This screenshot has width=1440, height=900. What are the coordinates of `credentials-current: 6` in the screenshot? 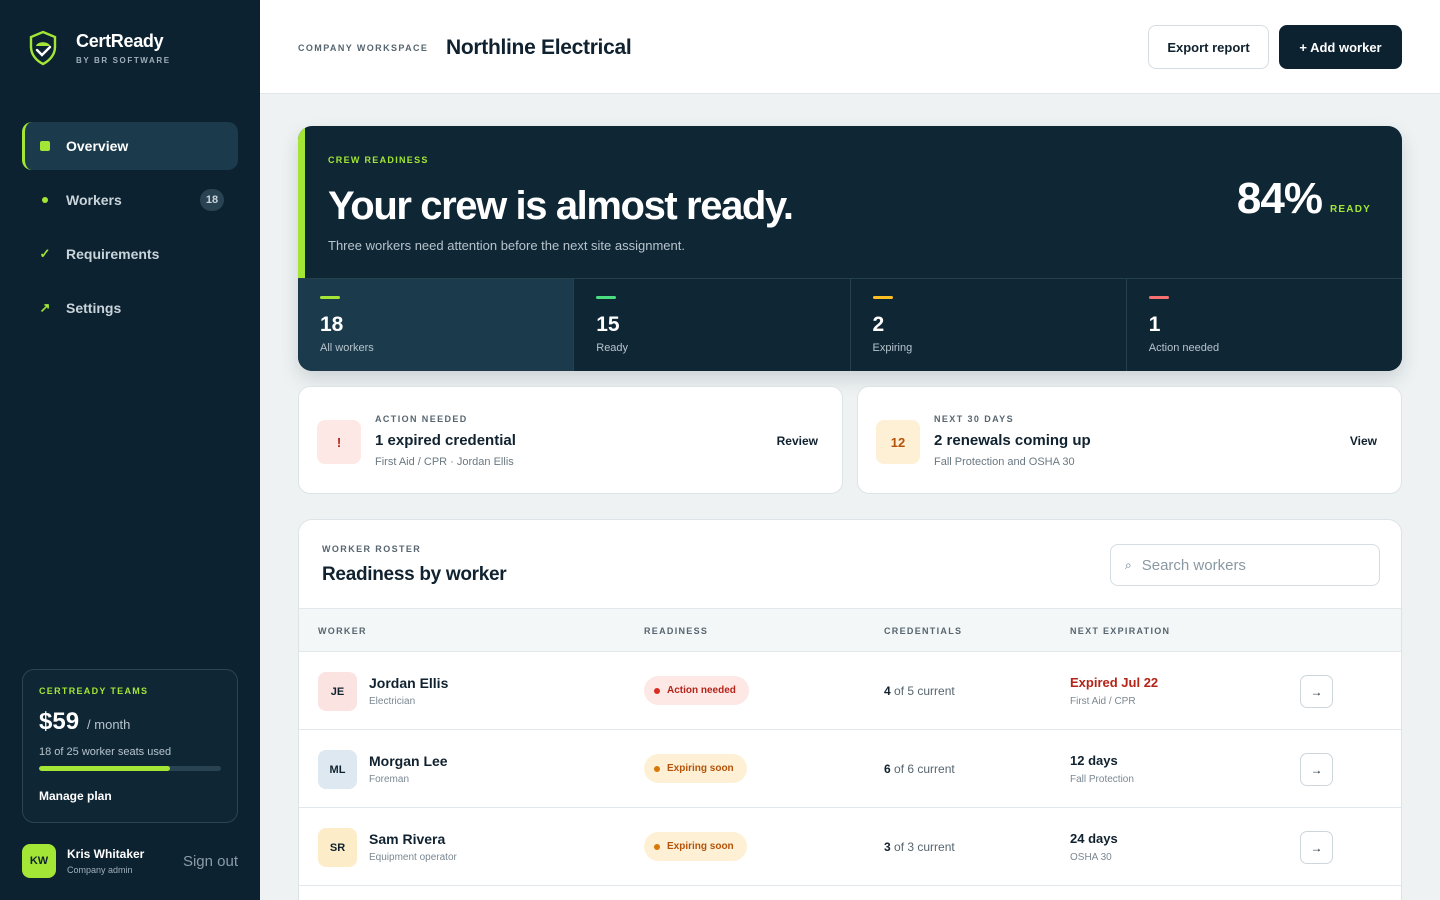 It's located at (887, 769).